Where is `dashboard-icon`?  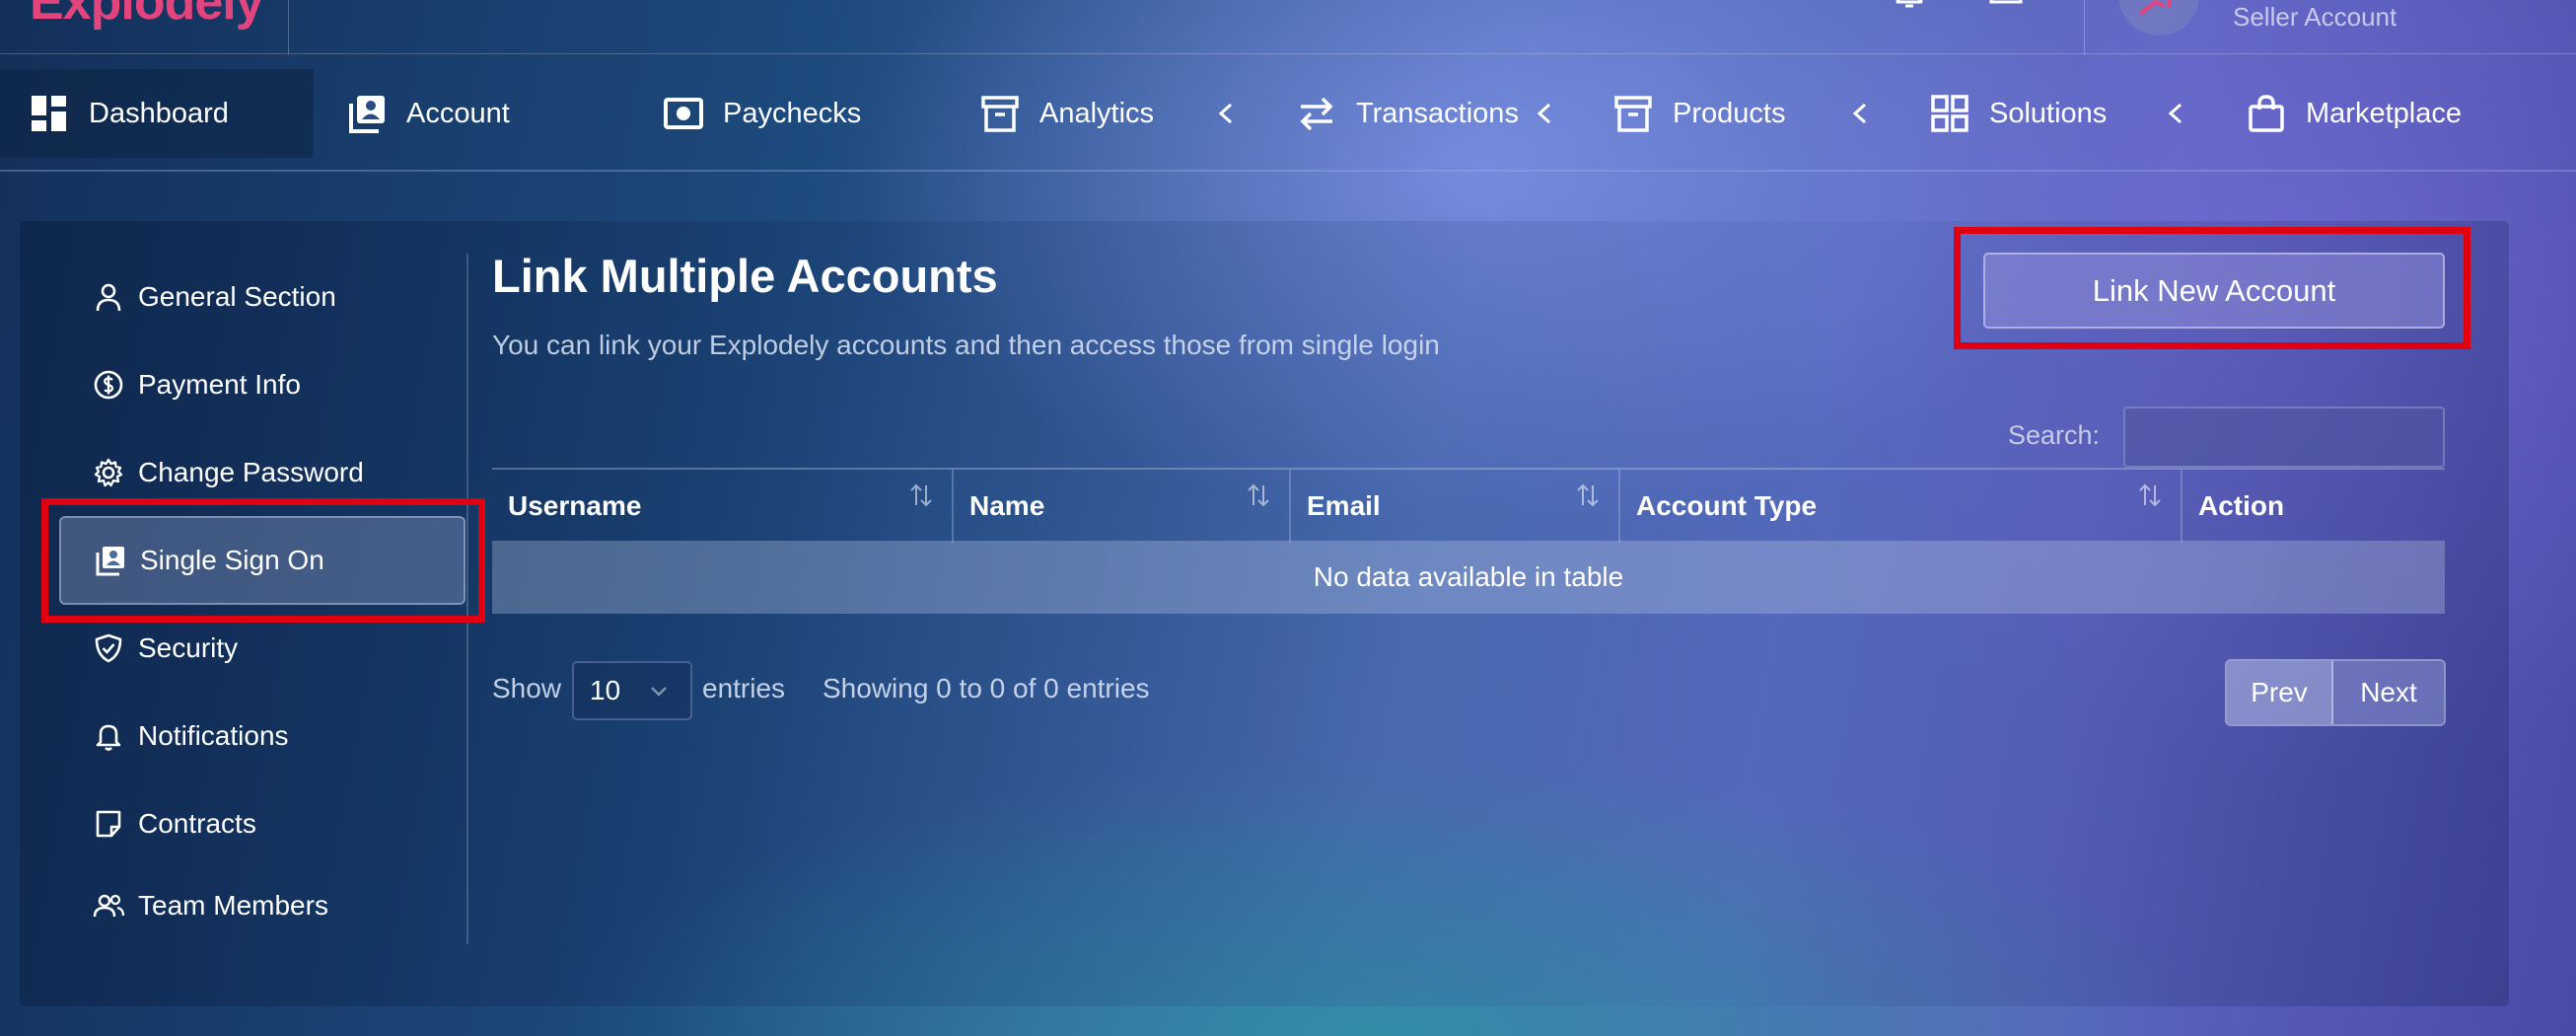
dashboard-icon is located at coordinates (49, 114).